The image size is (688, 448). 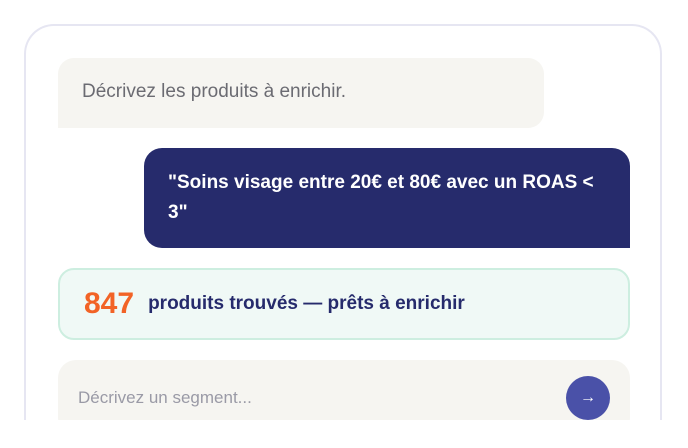 What do you see at coordinates (306, 303) in the screenshot?
I see `result-text: produits trouvés — prêts à enrichir` at bounding box center [306, 303].